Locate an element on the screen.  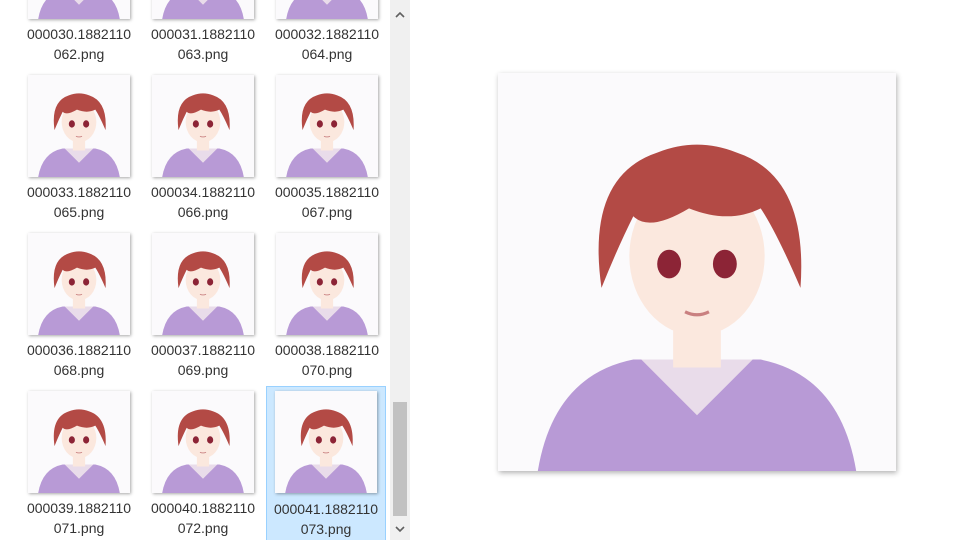
file-name: 000038.1882110 070.png is located at coordinates (327, 360).